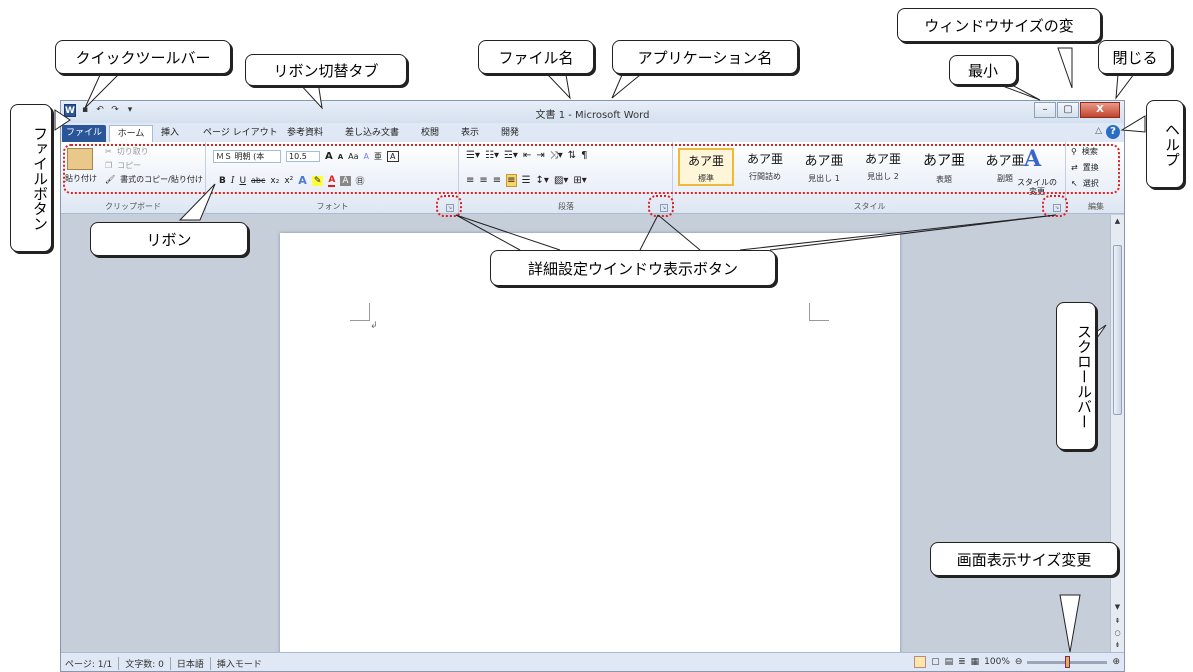  I want to click on group-label-editing: 編集, so click(1096, 206).